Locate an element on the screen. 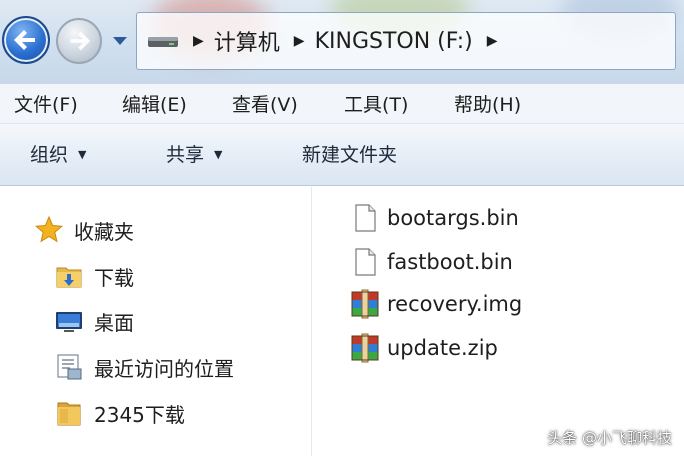 This screenshot has width=684, height=456. file-item-update: update.zip is located at coordinates (423, 348).